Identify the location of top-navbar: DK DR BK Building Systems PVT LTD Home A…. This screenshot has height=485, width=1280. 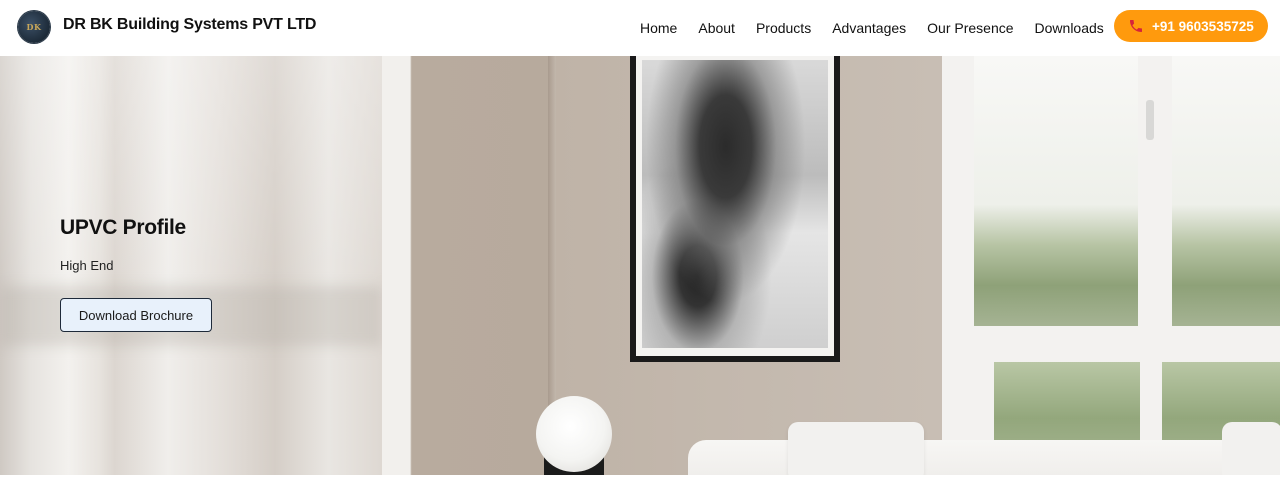
(640, 28).